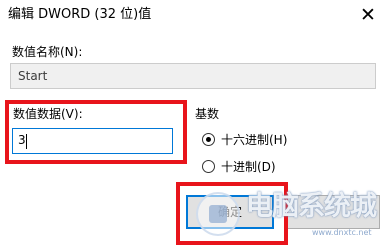 This screenshot has height=250, width=388. Describe the element at coordinates (47, 52) in the screenshot. I see `value-name-label: 数值名称(N):` at that location.